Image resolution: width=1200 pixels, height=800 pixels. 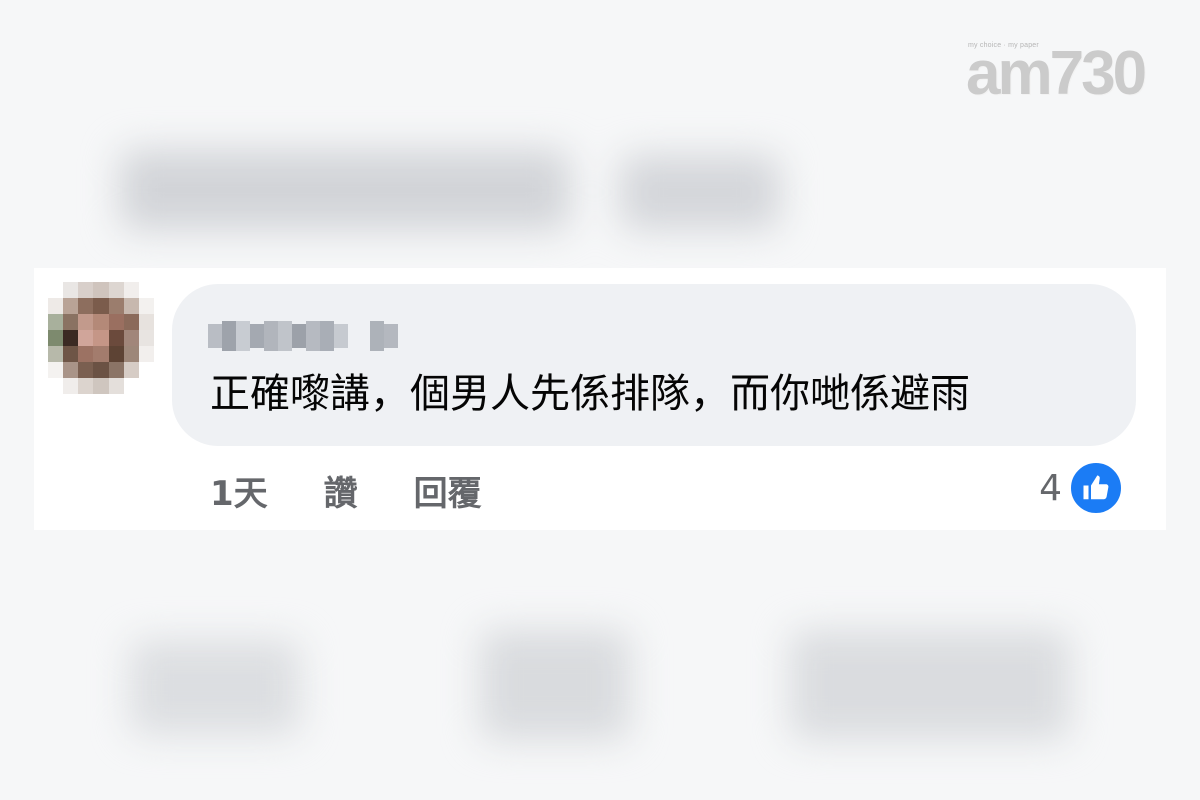 I want to click on reaction-count: 4, so click(x=1050, y=488).